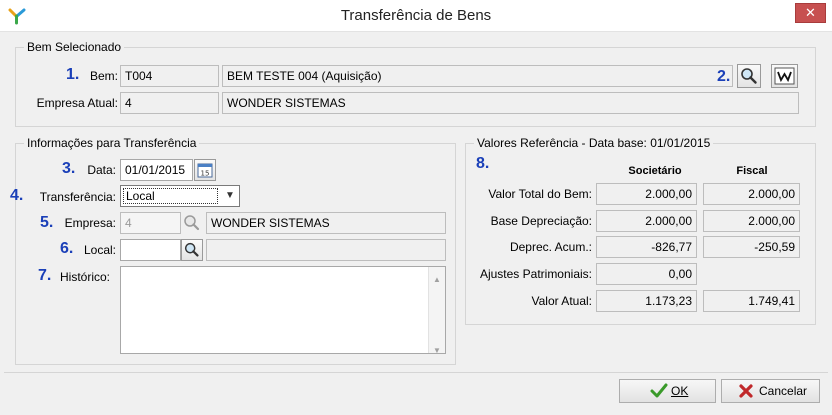 The width and height of the screenshot is (832, 415). I want to click on empresa-atual-label: Empresa Atual:, so click(77, 103).